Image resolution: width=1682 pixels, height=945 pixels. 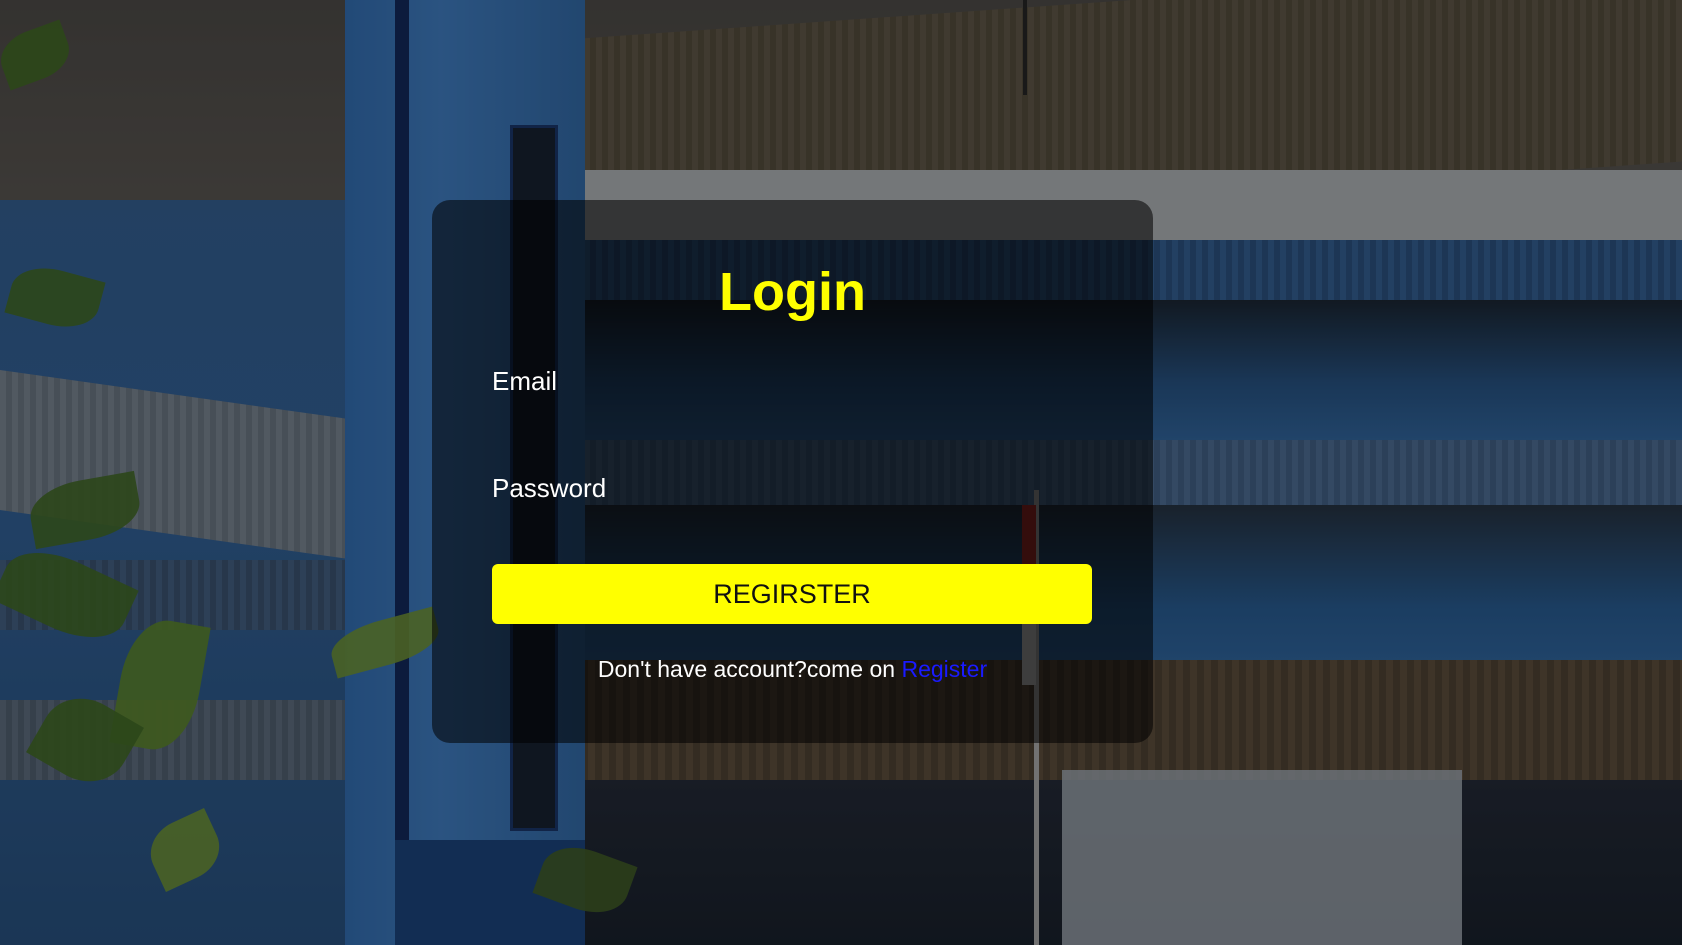 I want to click on register-prompt: Don't have account?come on Register, so click(x=792, y=669).